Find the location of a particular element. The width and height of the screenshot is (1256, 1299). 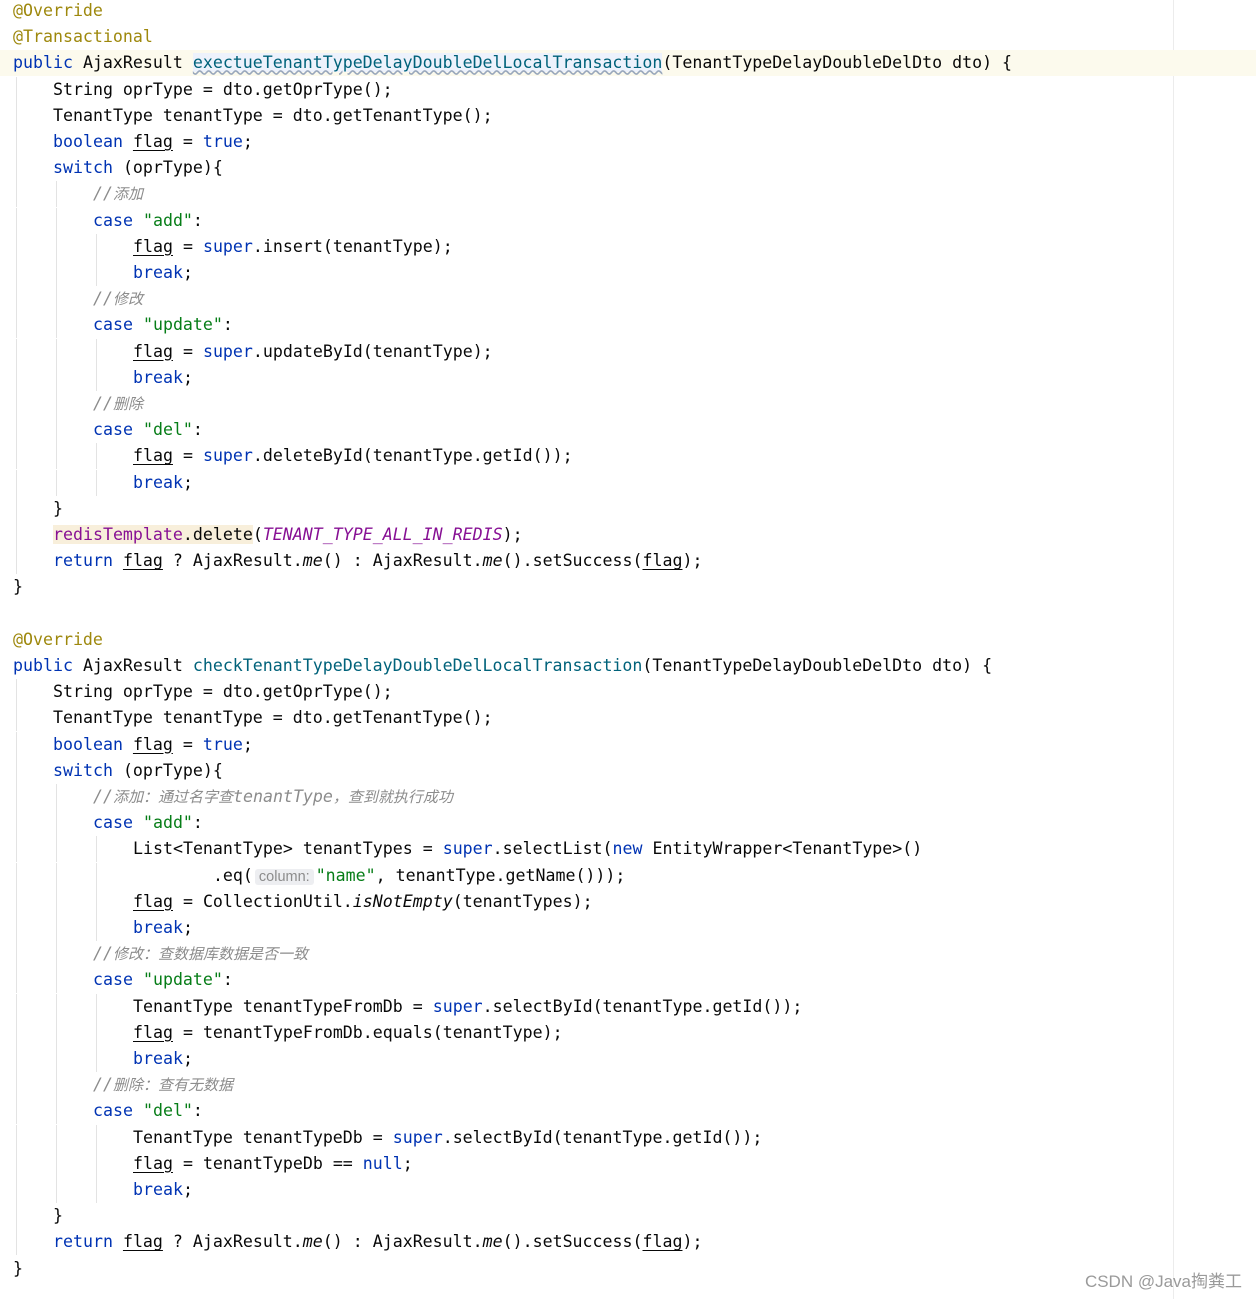

code-line: //添加 is located at coordinates (628, 194).